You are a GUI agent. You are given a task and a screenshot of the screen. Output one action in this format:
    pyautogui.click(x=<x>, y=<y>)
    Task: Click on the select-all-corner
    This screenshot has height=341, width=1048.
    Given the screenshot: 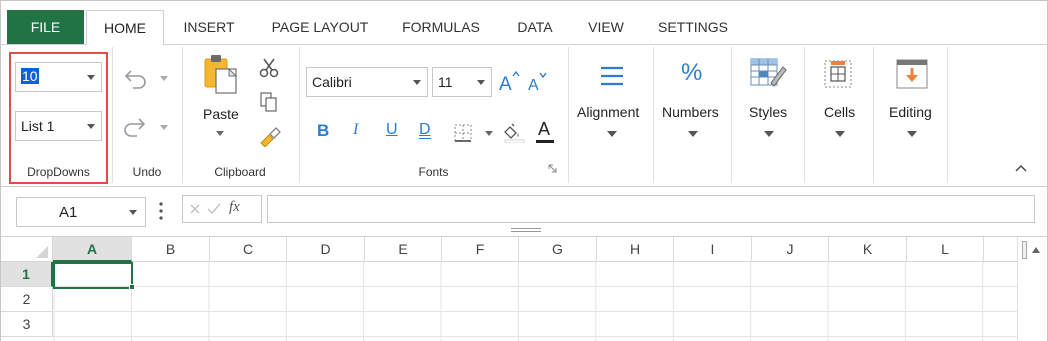 What is the action you would take?
    pyautogui.click(x=27, y=249)
    